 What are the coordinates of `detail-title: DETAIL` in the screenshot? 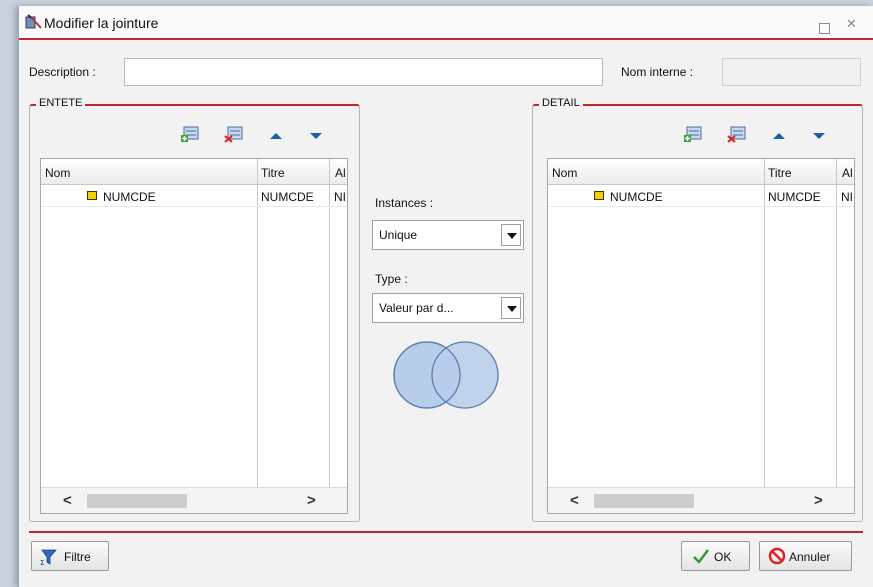 It's located at (561, 103).